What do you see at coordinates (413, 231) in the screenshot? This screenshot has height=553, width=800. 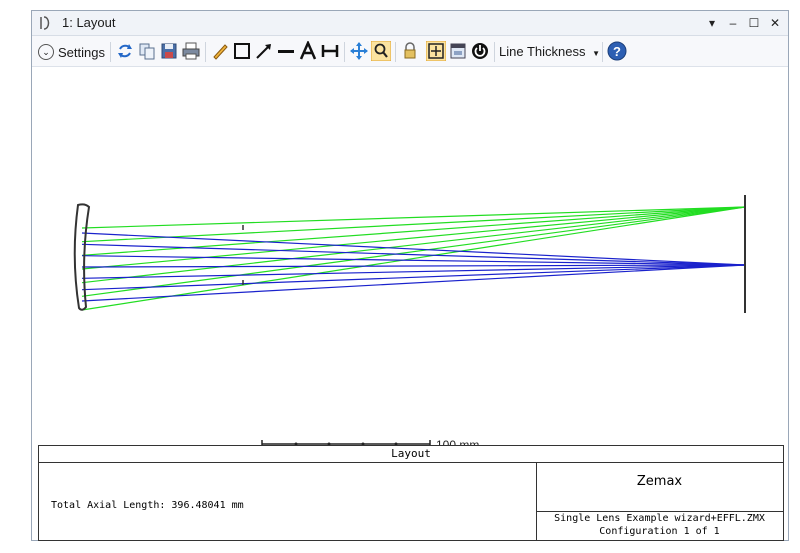 I see `green-ray` at bounding box center [413, 231].